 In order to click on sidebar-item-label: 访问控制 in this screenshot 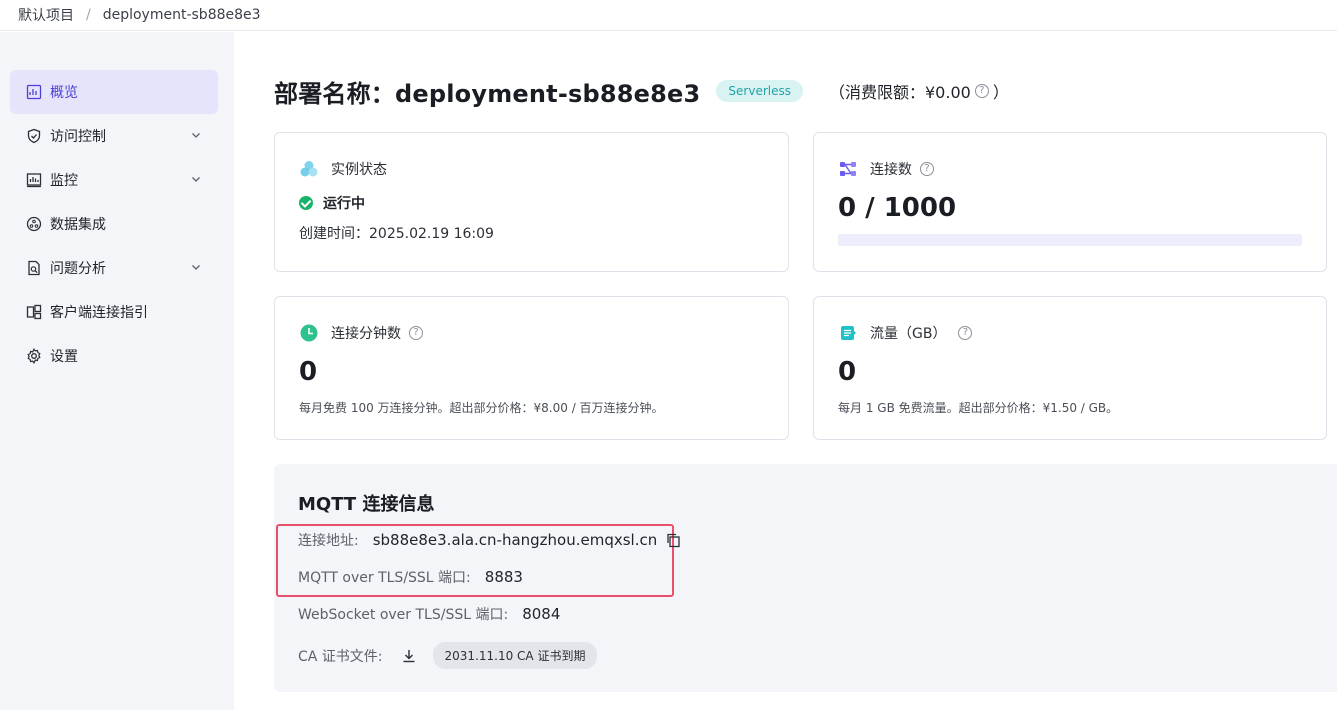, I will do `click(78, 137)`.